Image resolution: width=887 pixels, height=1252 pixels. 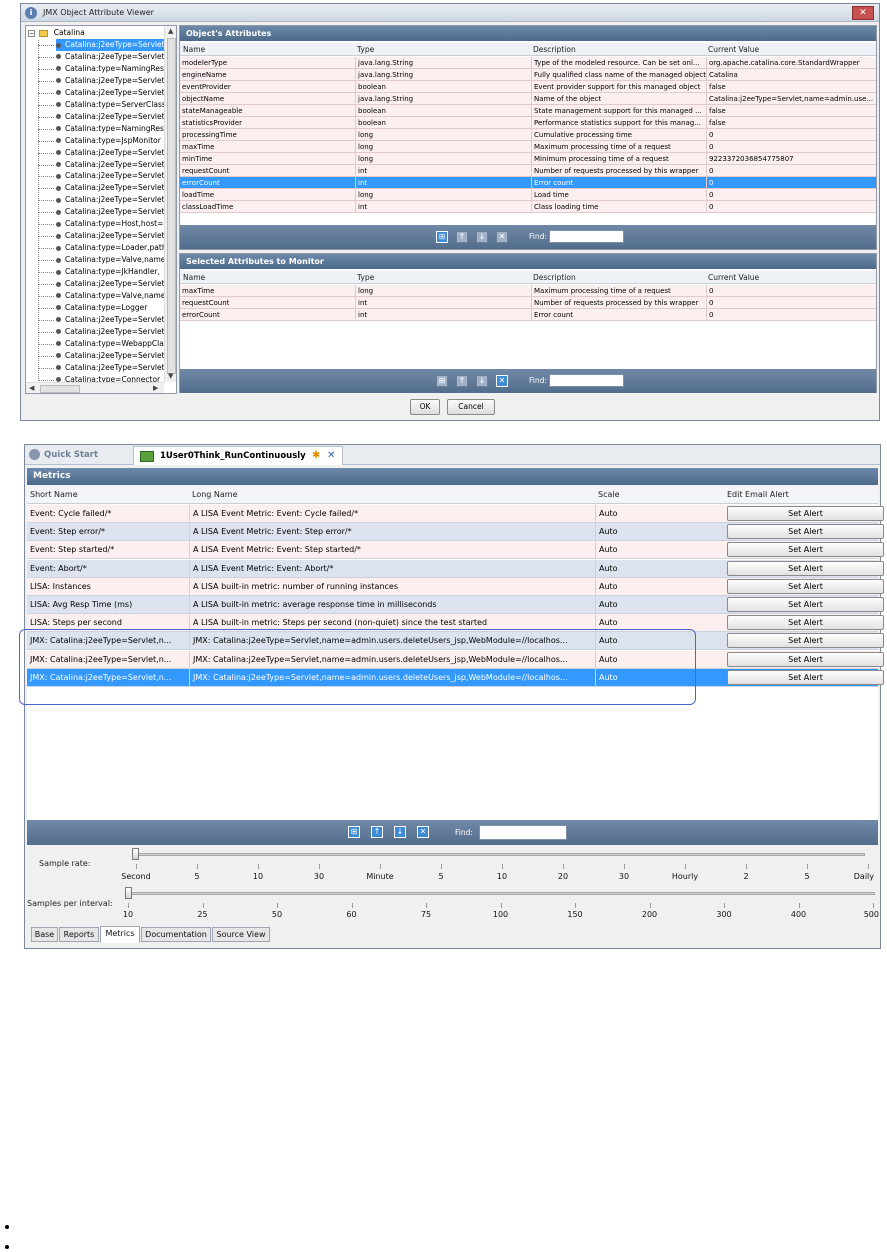 I want to click on scroll-right-icon: ▶, so click(x=155, y=388).